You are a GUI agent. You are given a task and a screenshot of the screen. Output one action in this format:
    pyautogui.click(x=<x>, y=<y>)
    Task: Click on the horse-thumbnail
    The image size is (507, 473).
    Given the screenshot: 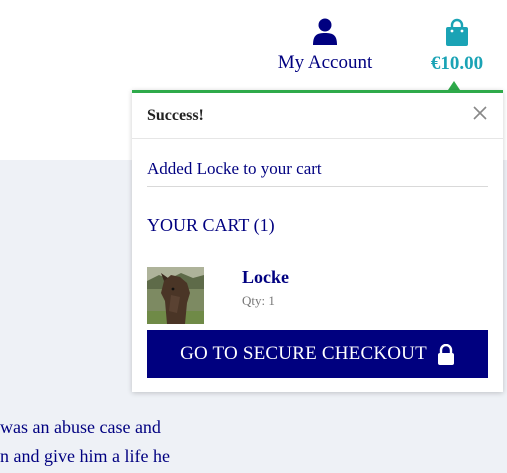 What is the action you would take?
    pyautogui.click(x=175, y=295)
    